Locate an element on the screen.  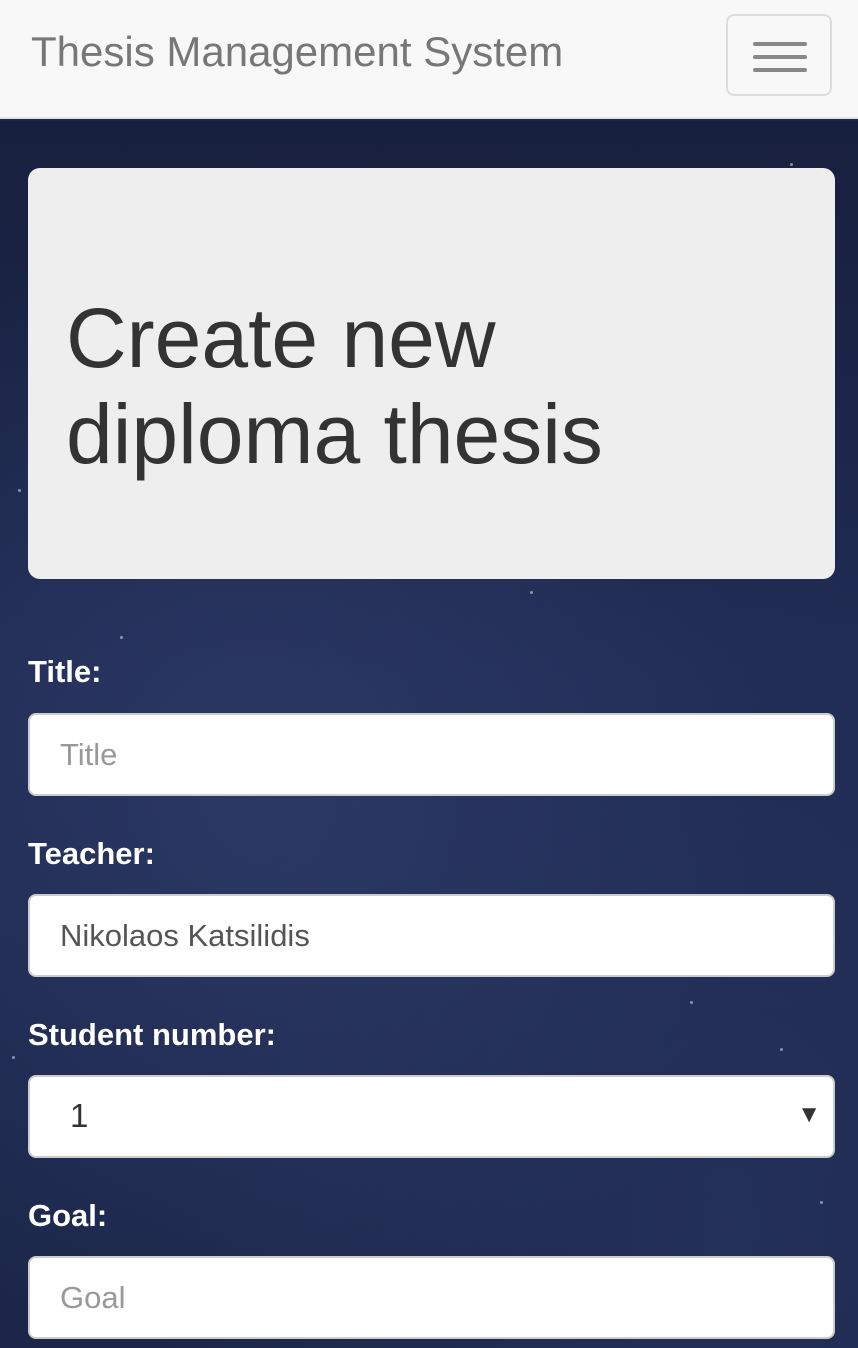
student-number-selected-value: 1 is located at coordinates (79, 1115).